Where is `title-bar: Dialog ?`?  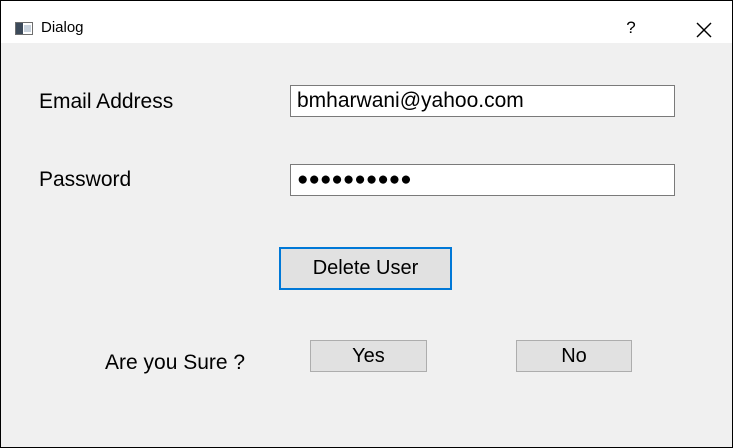 title-bar: Dialog ? is located at coordinates (366, 22).